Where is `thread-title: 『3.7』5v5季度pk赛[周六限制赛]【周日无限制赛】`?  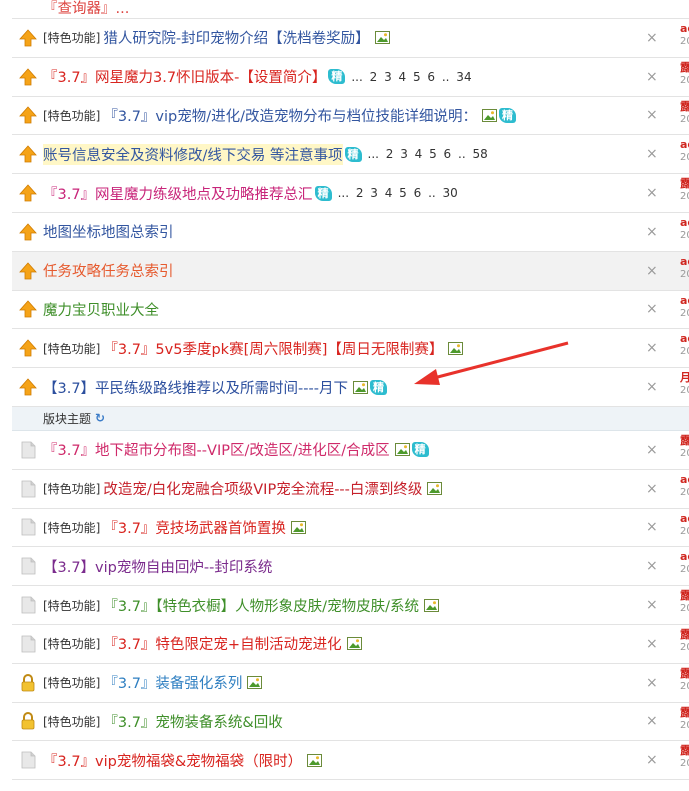
thread-title: 『3.7』5v5季度pk赛[周六限制赛]【周日无限制赛】 is located at coordinates (273, 348).